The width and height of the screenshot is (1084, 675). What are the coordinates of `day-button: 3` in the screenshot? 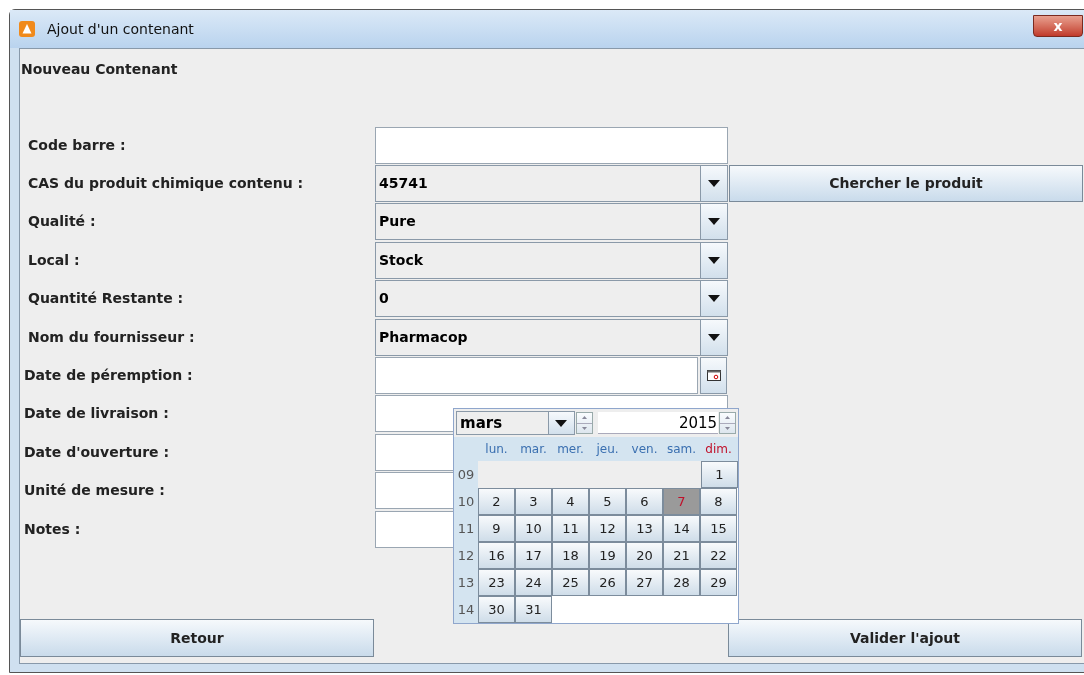 It's located at (533, 501).